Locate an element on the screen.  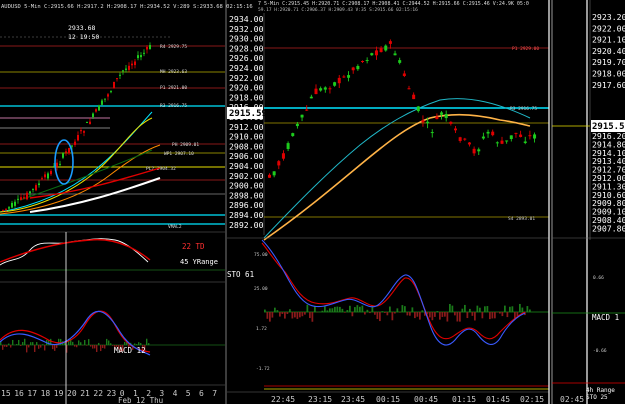
main-price-label: 2908.00 is located at coordinates (246, 146).